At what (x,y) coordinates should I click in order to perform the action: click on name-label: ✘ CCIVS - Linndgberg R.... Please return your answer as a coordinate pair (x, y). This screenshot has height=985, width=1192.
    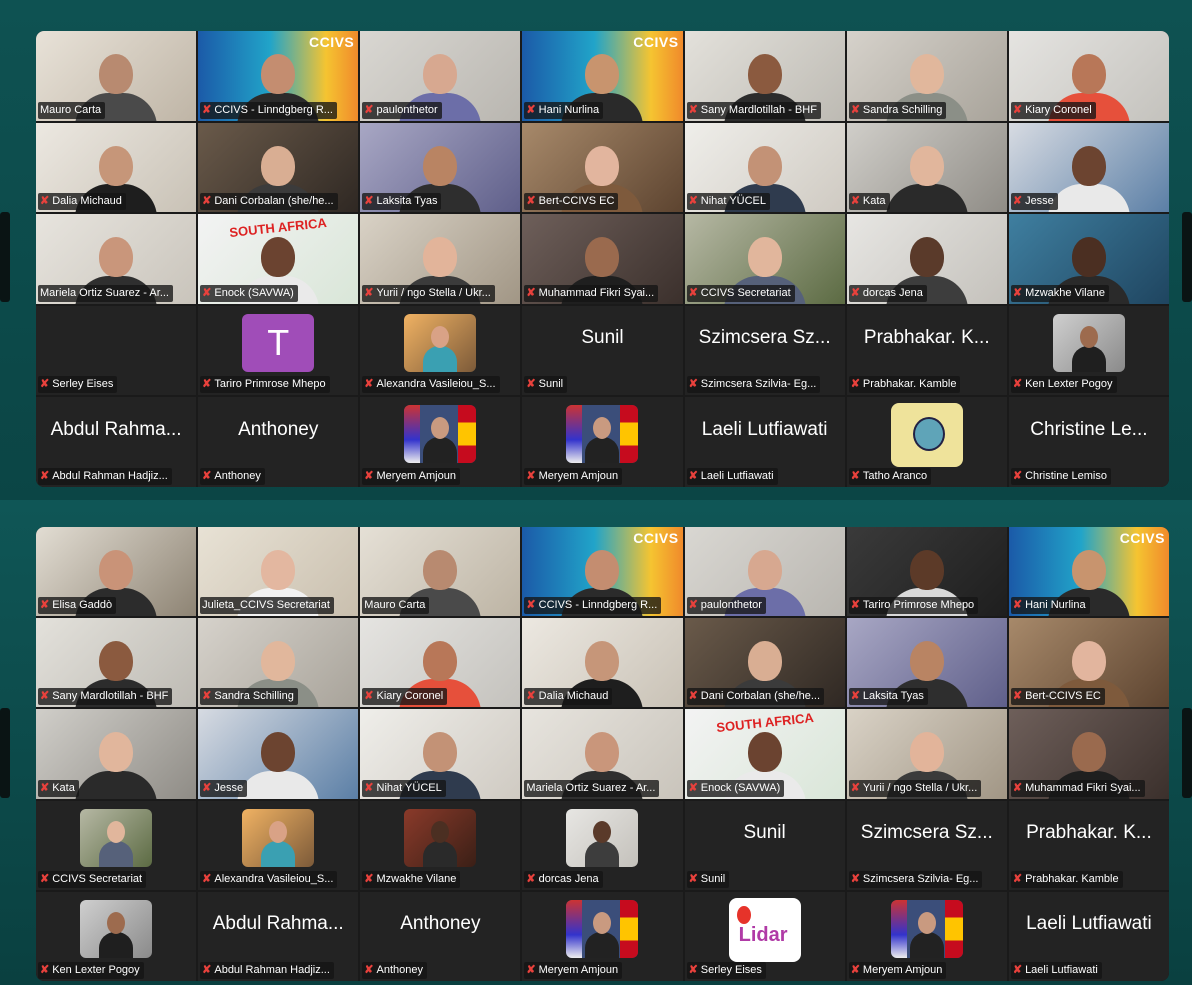
    Looking at the image, I should click on (268, 110).